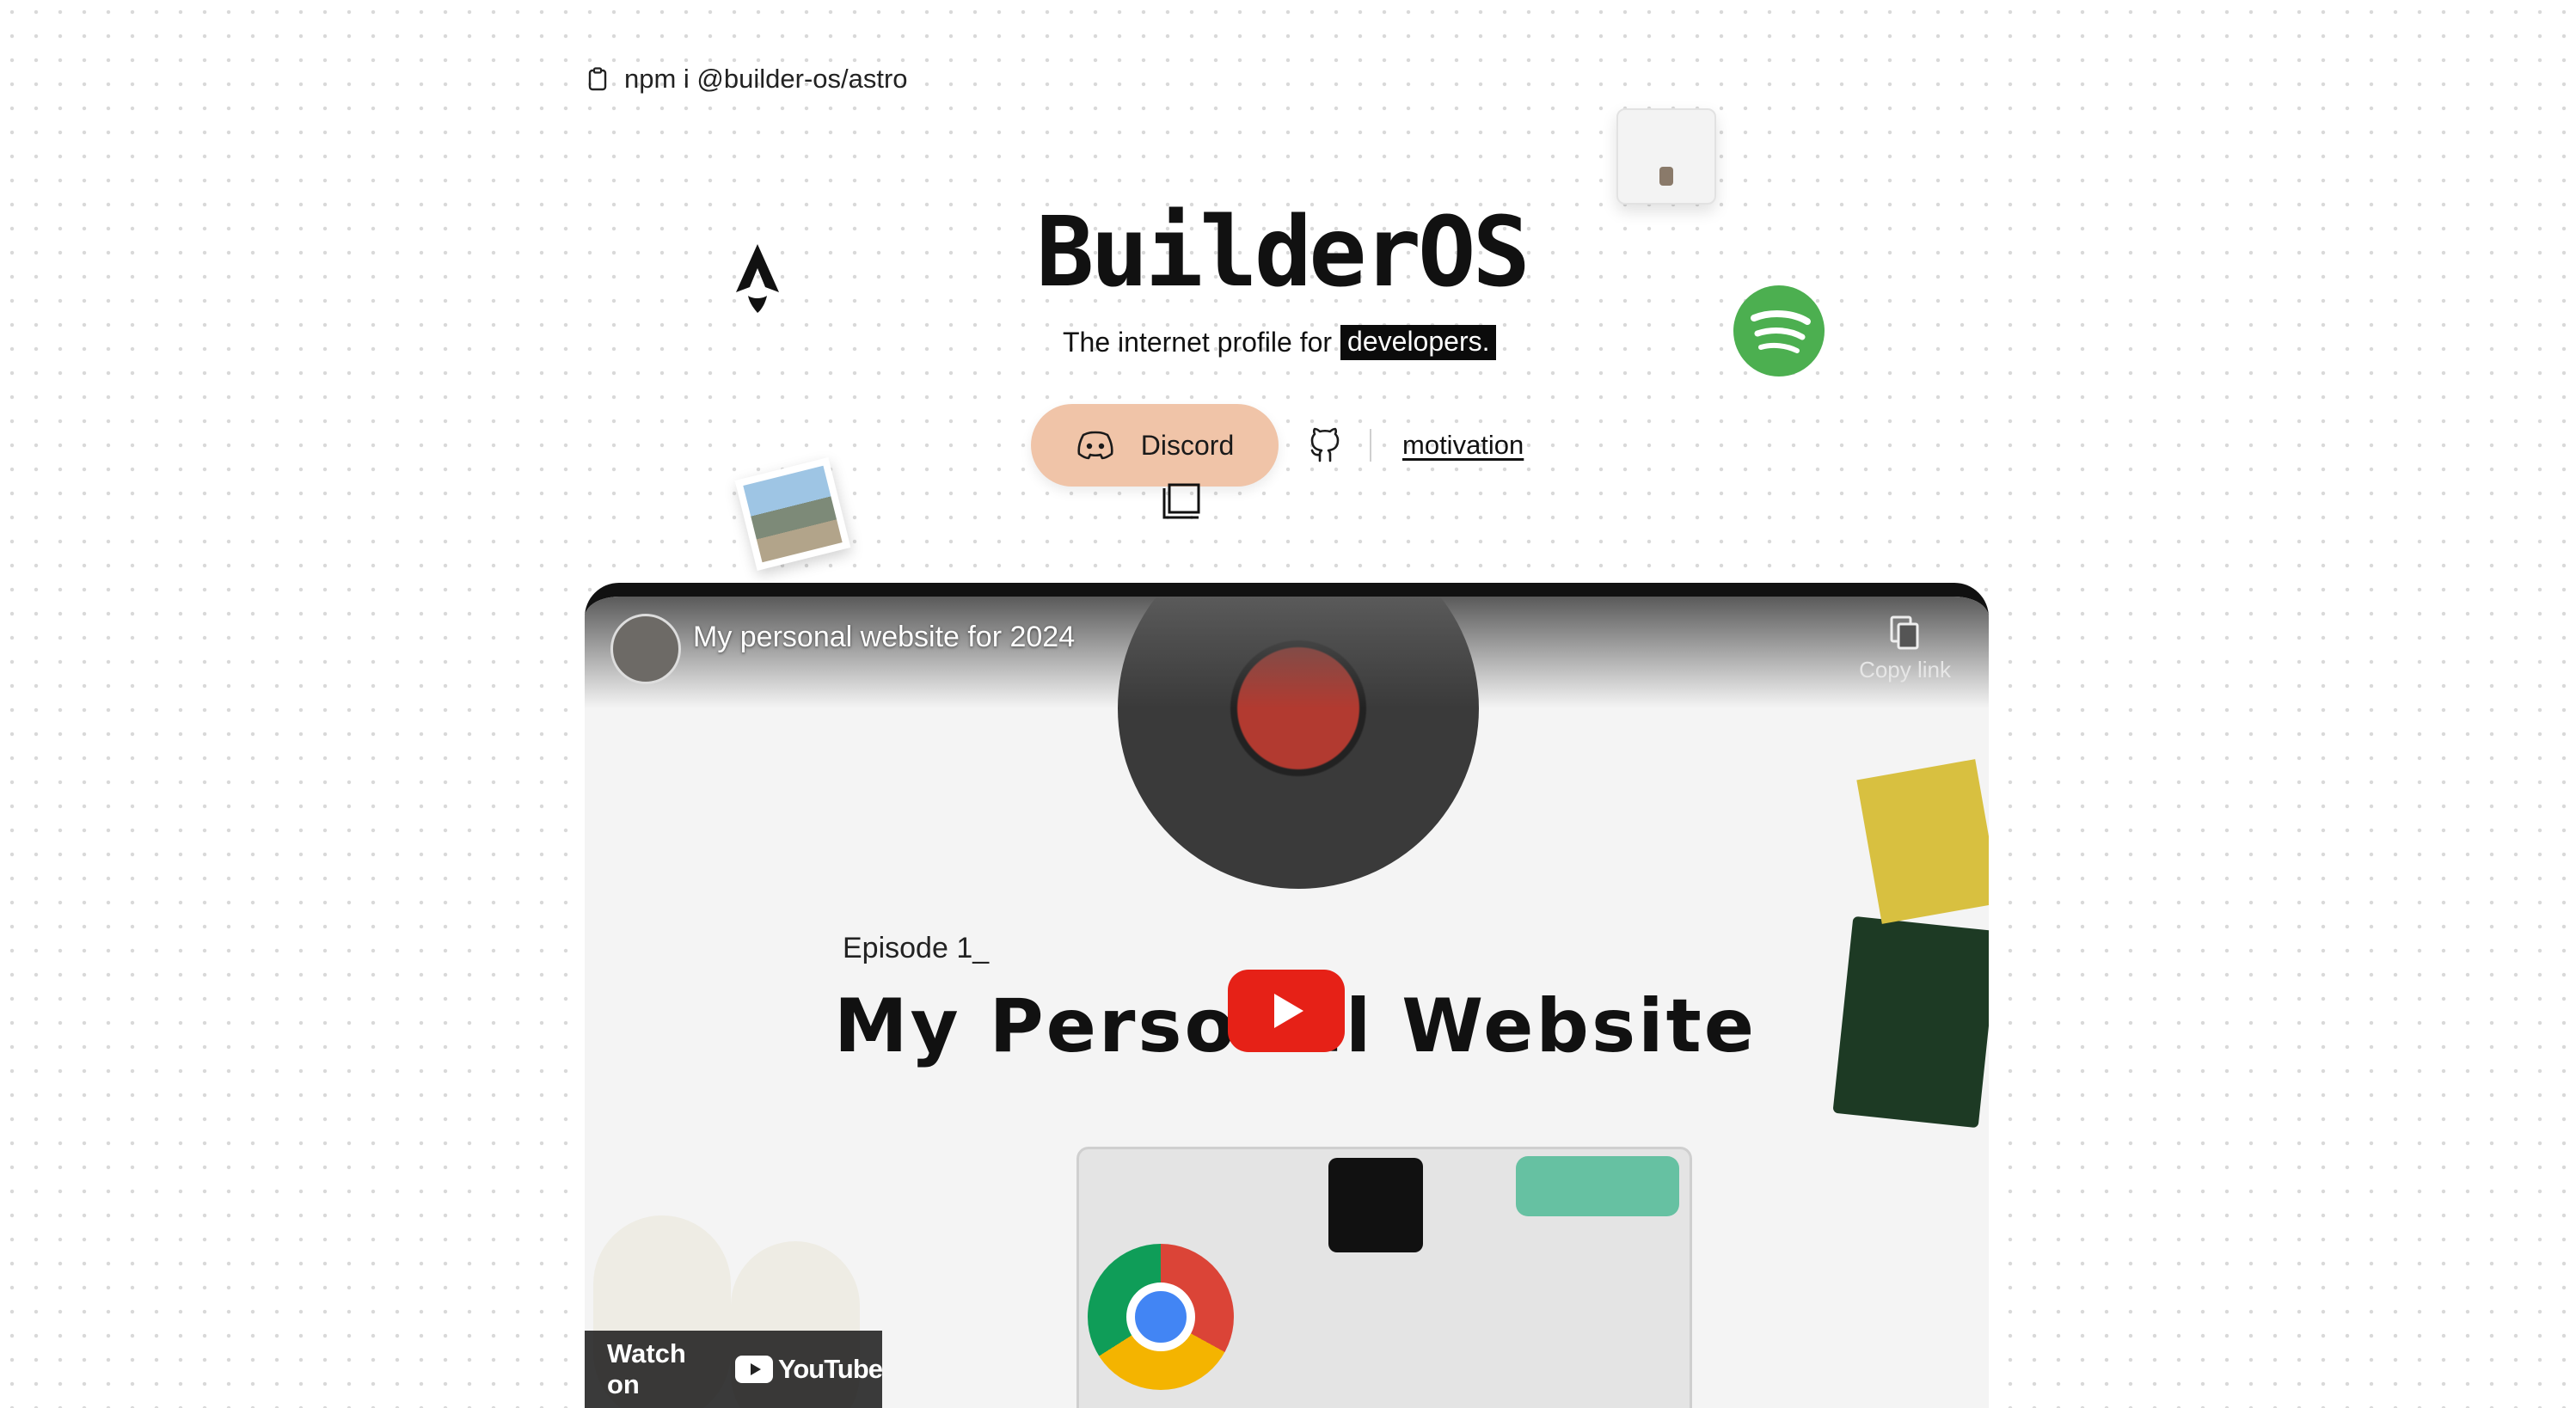  Describe the element at coordinates (884, 637) in the screenshot. I see `video-title: My personal website for 2024` at that location.